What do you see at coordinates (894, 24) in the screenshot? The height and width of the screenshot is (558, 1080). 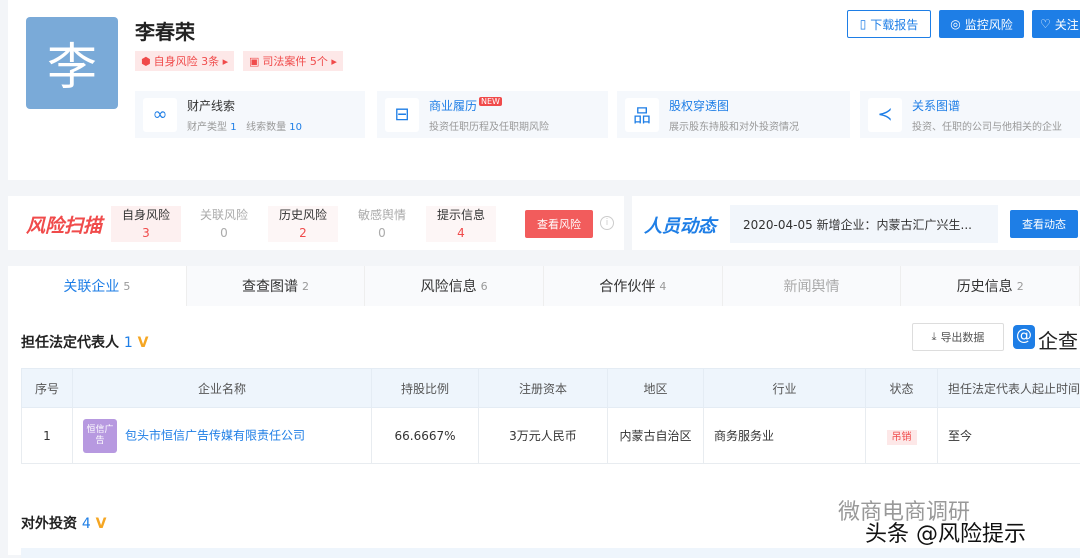 I see `button-label: 下载报告` at bounding box center [894, 24].